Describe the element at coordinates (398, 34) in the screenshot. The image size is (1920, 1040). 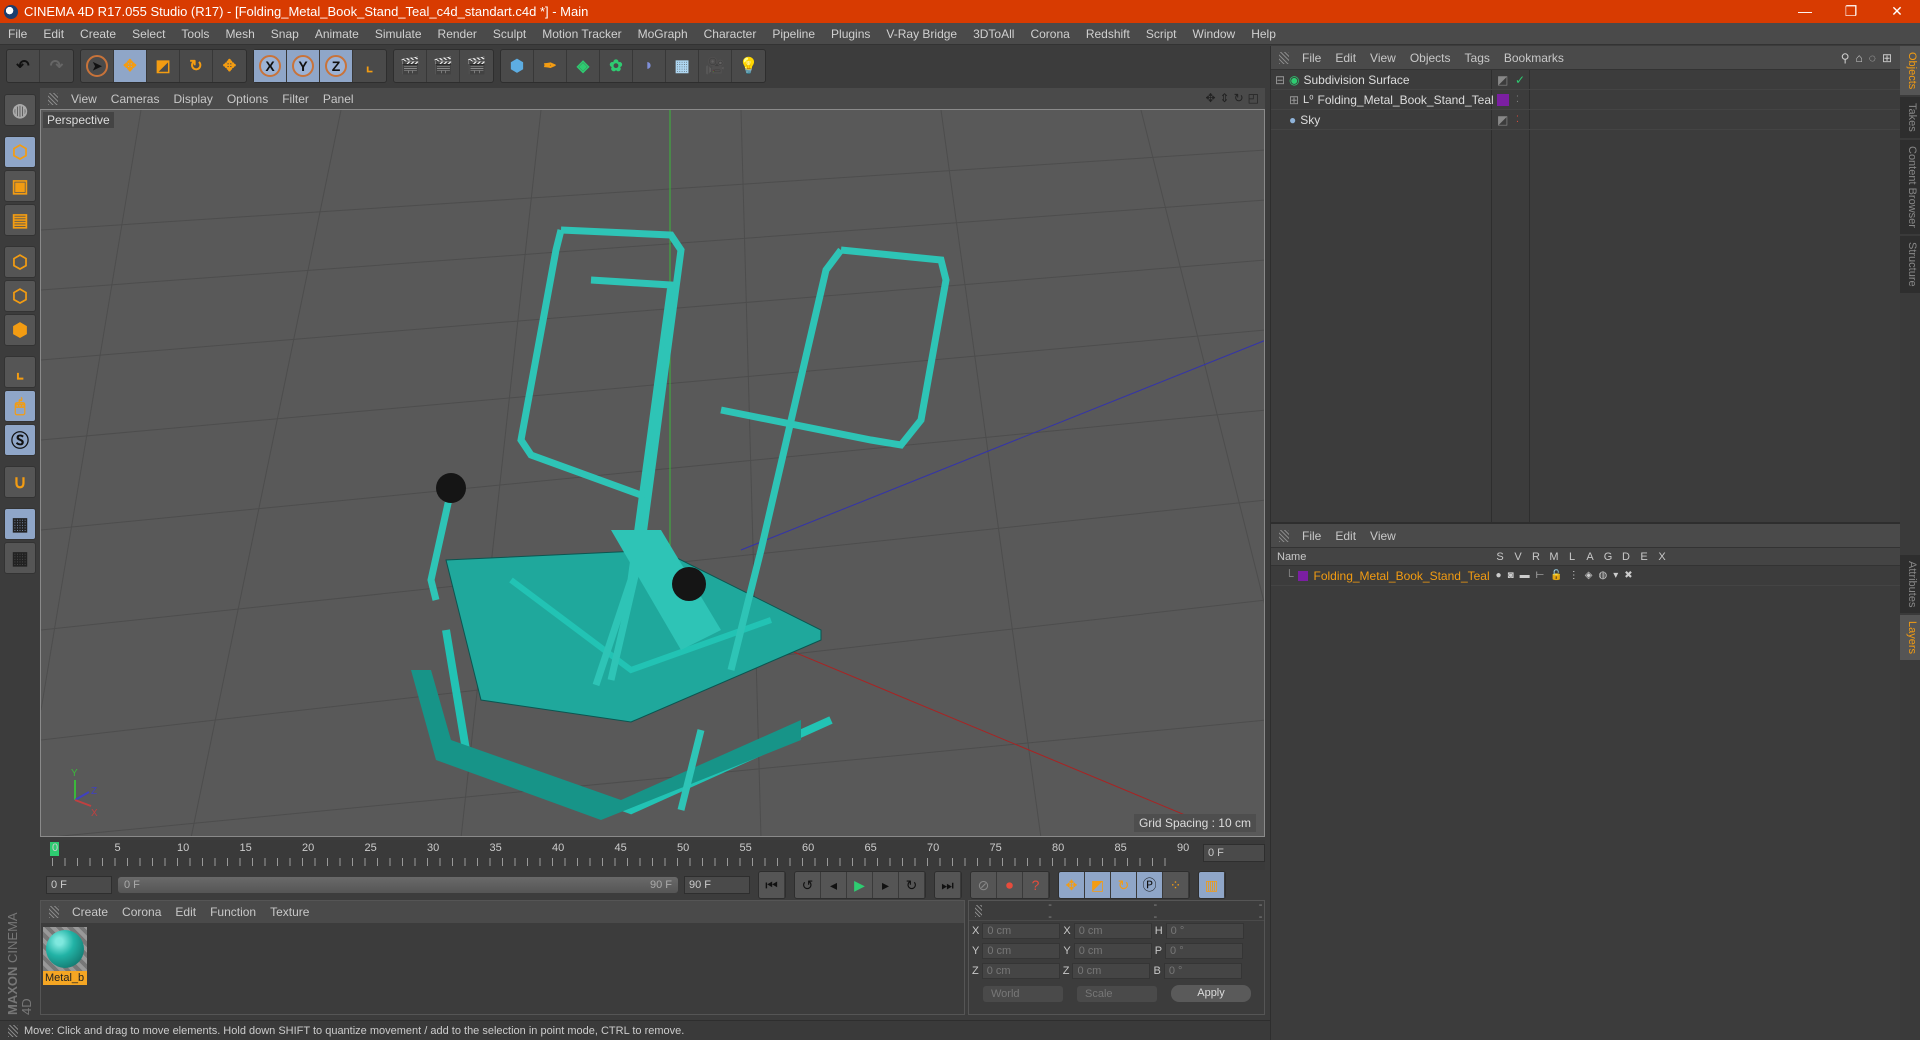
I see `menu-simulate: Simulate` at that location.